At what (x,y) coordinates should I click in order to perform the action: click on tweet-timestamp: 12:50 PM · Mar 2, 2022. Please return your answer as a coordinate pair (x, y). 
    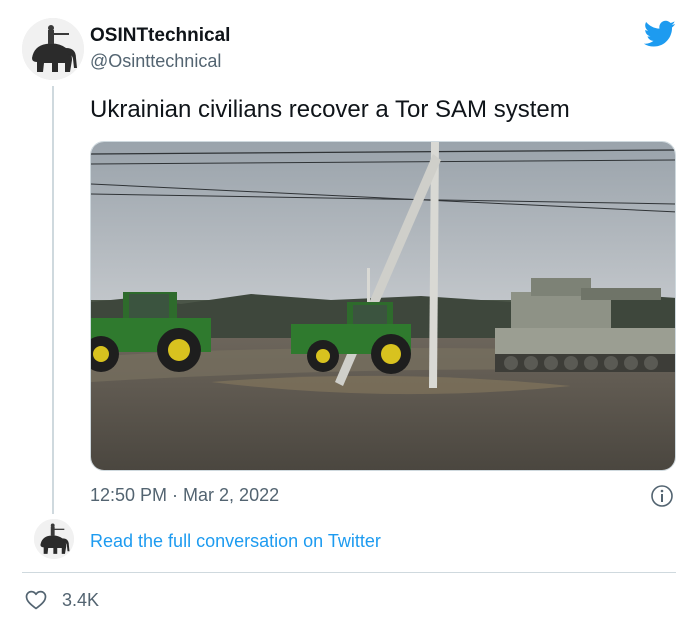
    Looking at the image, I should click on (184, 495).